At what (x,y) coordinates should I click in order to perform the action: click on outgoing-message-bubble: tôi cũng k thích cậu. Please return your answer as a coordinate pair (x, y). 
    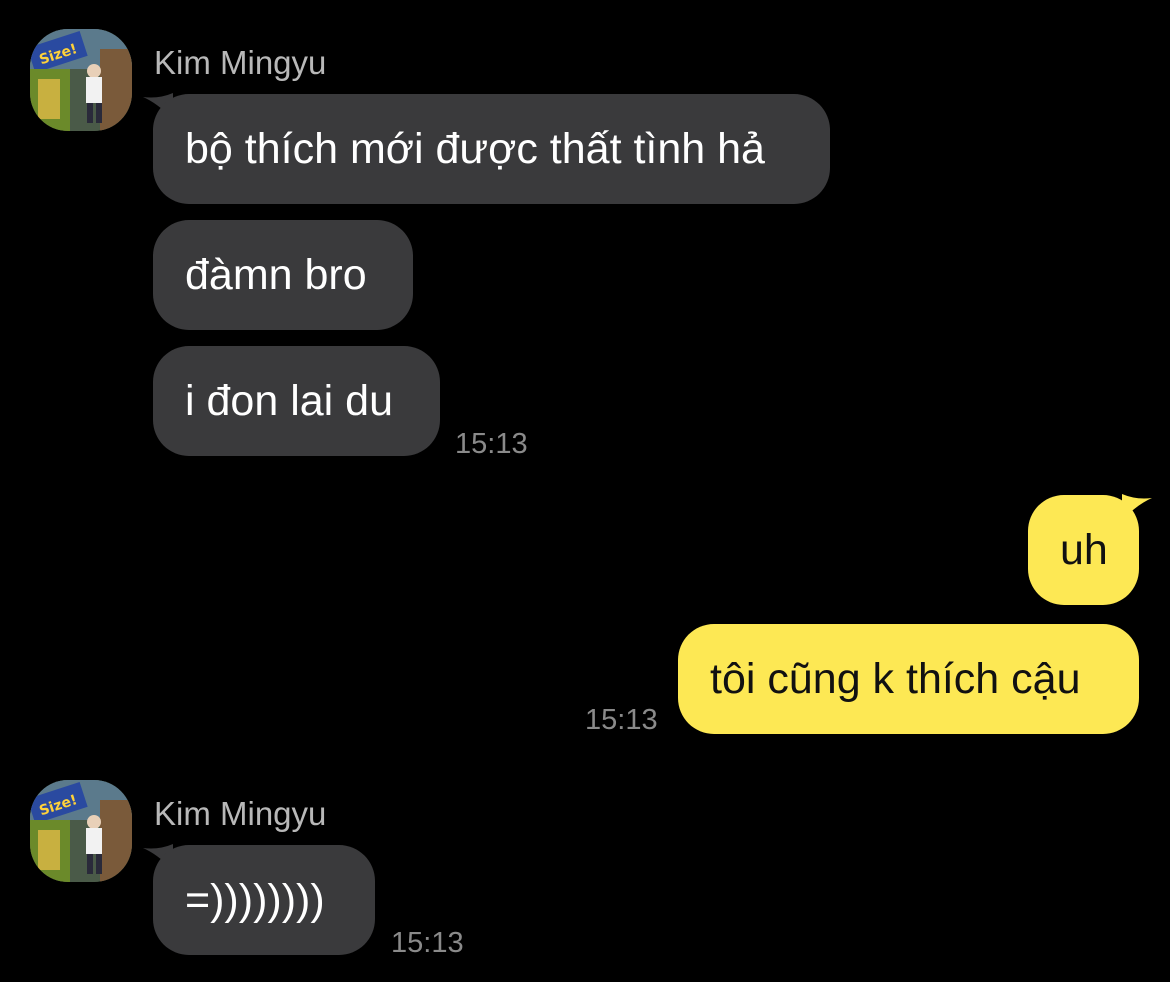
    Looking at the image, I should click on (908, 679).